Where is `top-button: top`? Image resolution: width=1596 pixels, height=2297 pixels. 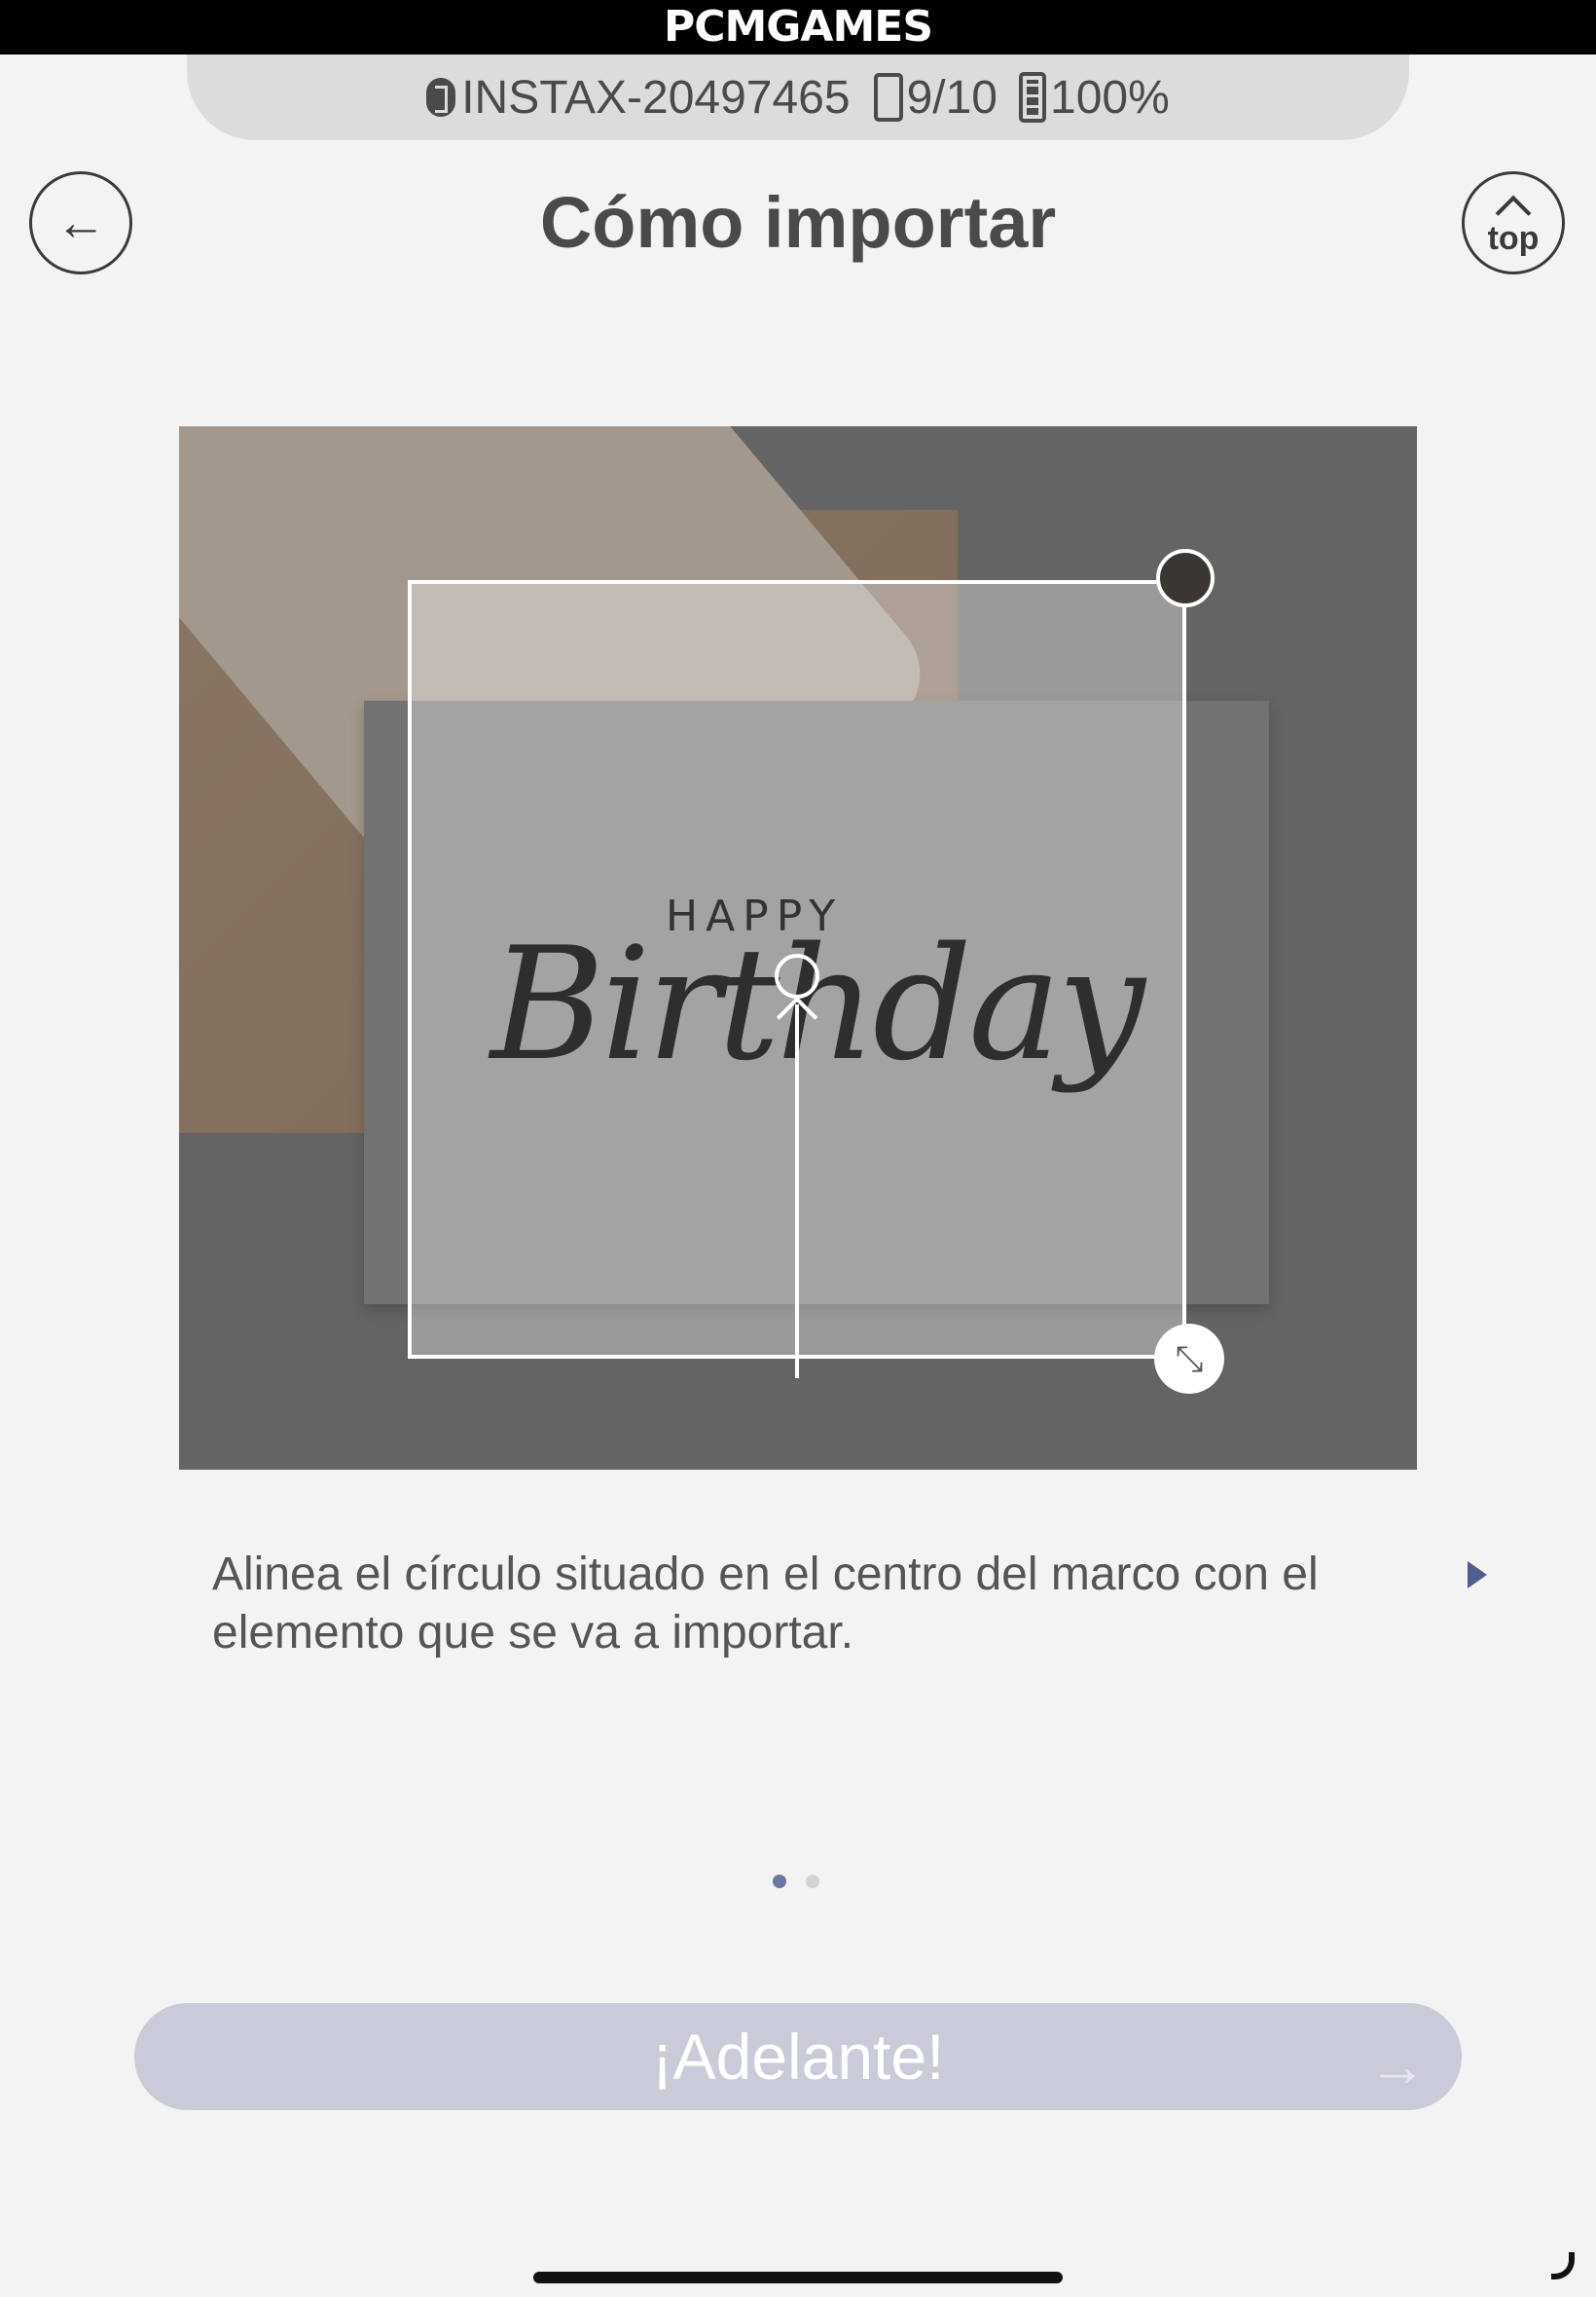 top-button: top is located at coordinates (1513, 223).